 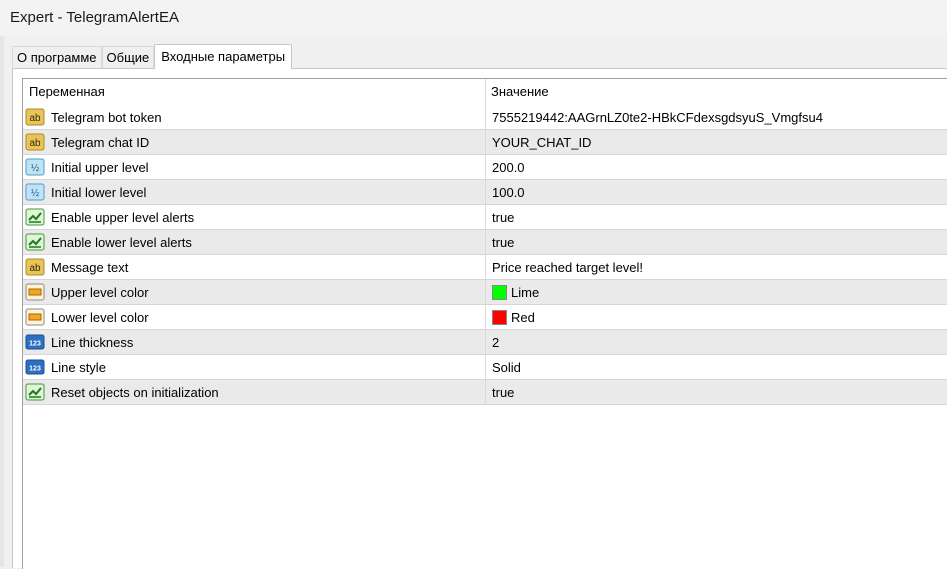 What do you see at coordinates (508, 192) in the screenshot?
I see `parameter-value: 100.0` at bounding box center [508, 192].